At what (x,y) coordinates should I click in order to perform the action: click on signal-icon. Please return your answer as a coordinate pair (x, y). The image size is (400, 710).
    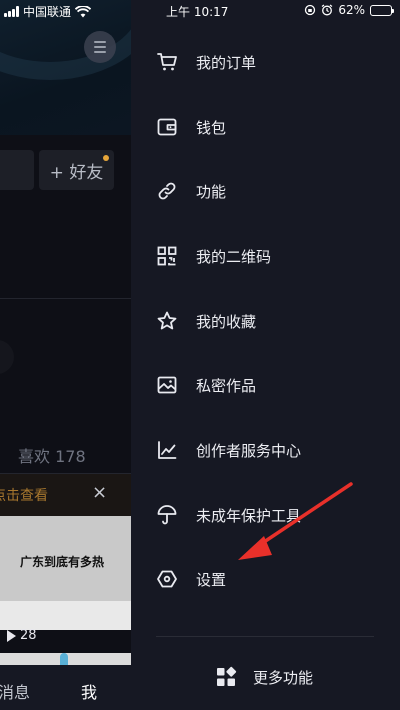
    Looking at the image, I should click on (11, 11).